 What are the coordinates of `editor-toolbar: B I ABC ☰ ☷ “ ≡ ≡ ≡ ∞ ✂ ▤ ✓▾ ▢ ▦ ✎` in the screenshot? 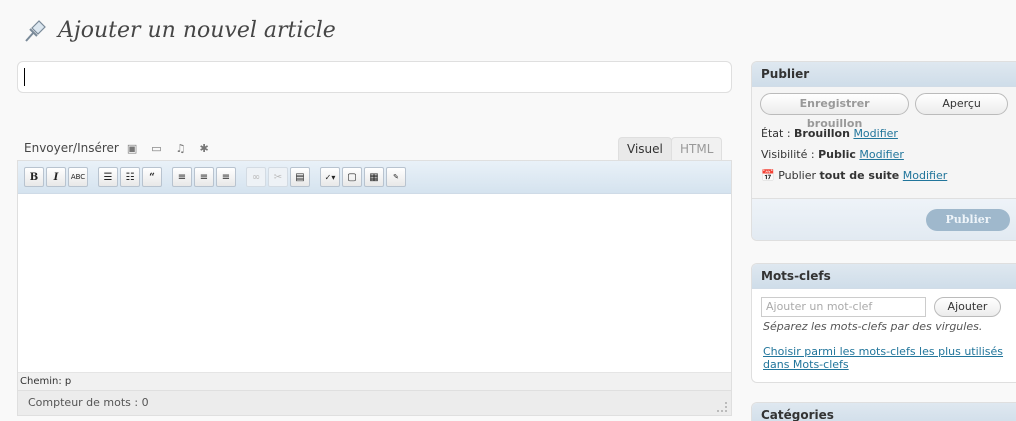 It's located at (374, 177).